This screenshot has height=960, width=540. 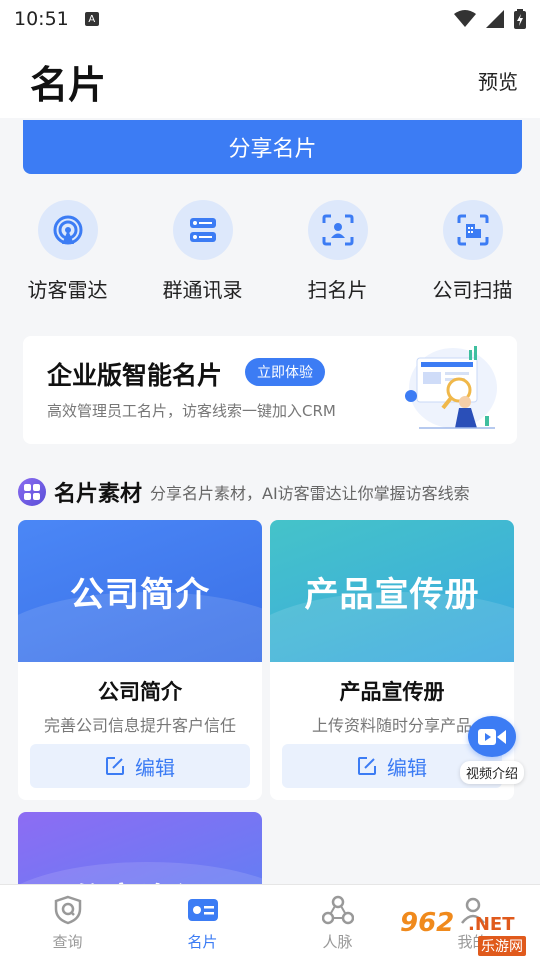 What do you see at coordinates (502, 946) in the screenshot?
I see `watermark-site: 乐游网` at bounding box center [502, 946].